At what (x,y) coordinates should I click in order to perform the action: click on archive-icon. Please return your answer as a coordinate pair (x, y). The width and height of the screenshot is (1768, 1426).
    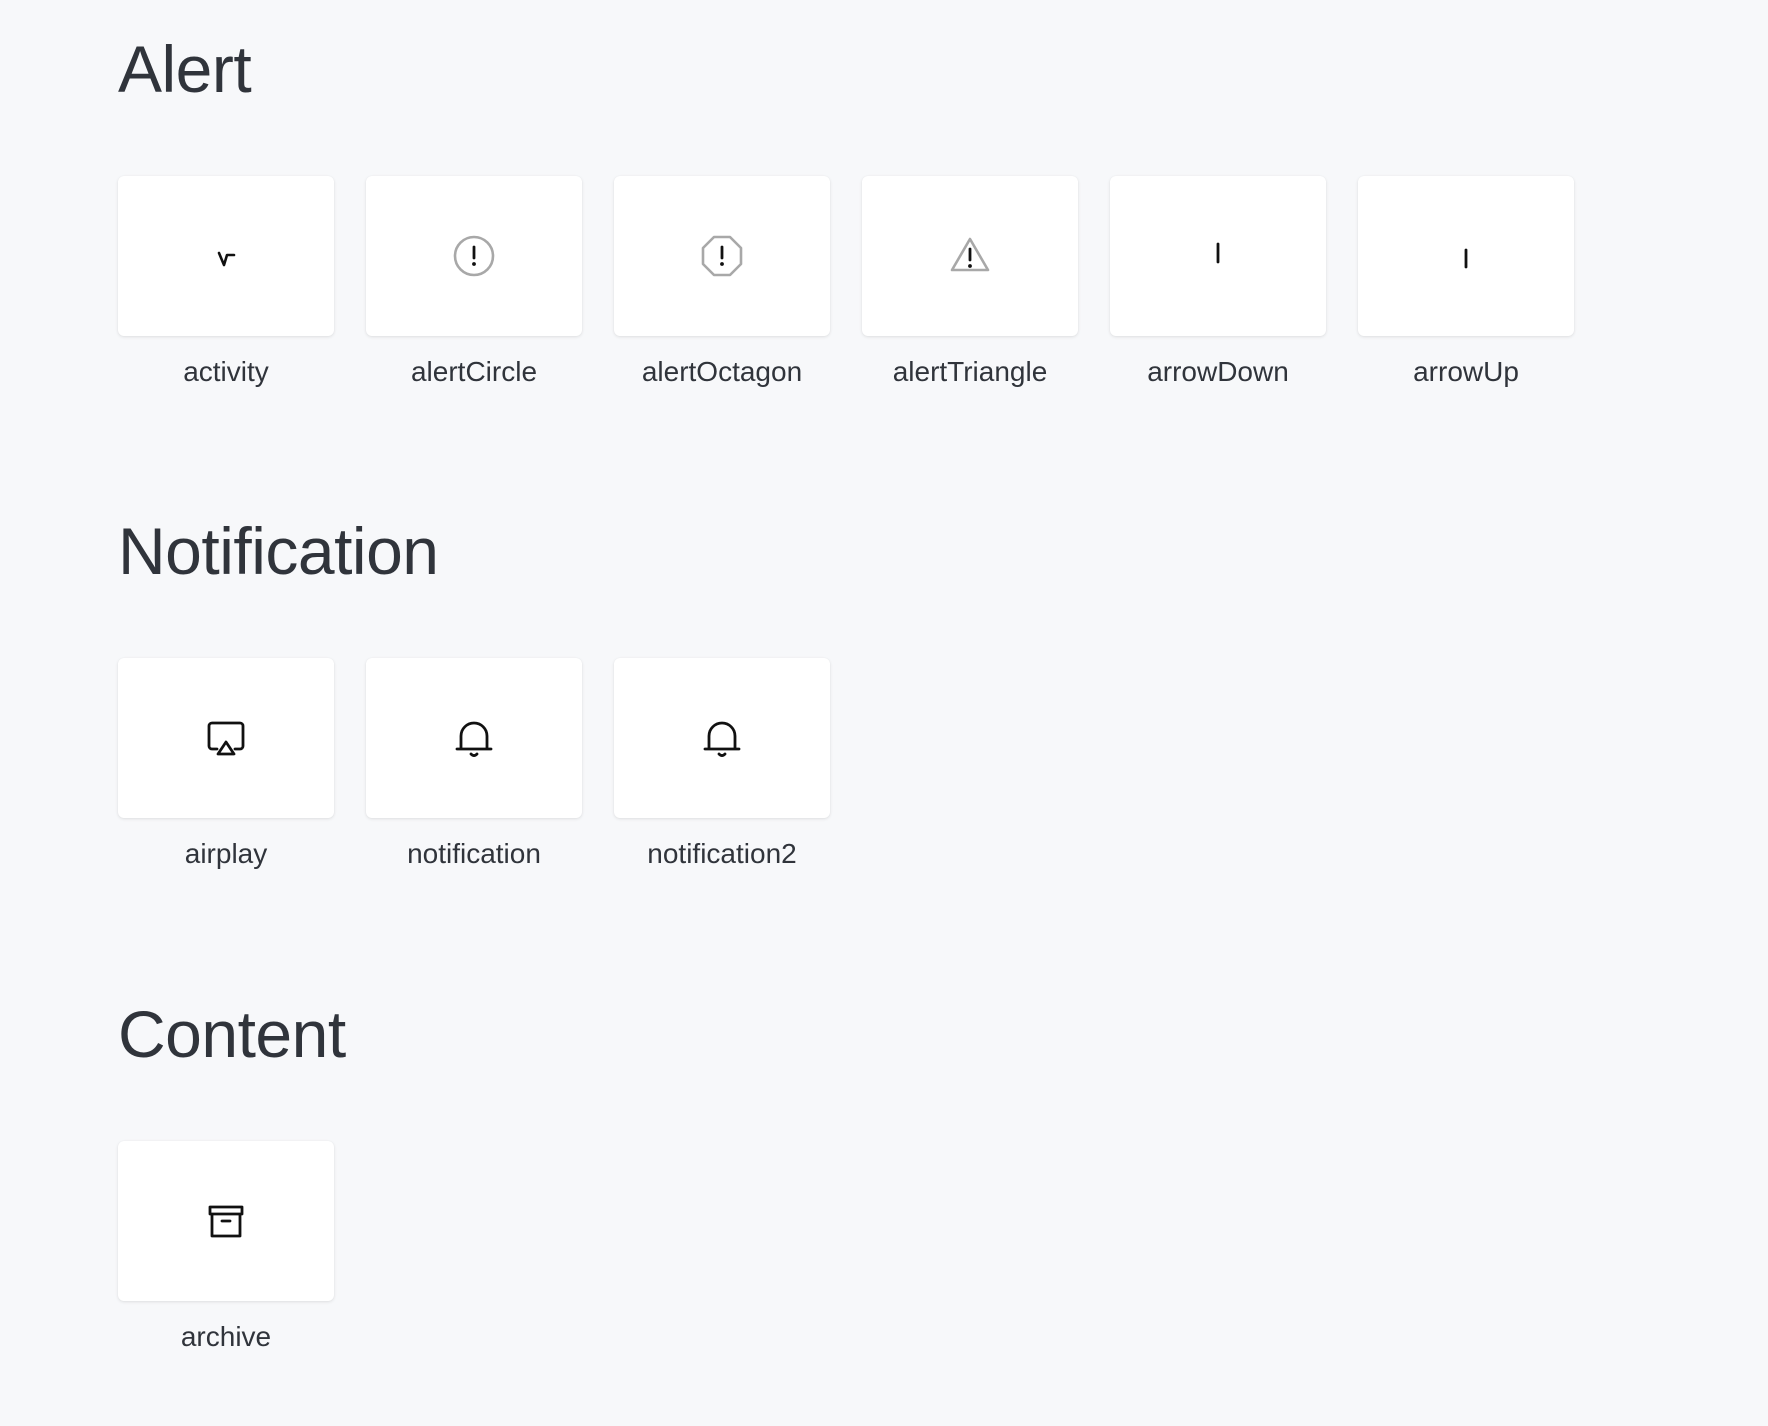
    Looking at the image, I should click on (226, 1221).